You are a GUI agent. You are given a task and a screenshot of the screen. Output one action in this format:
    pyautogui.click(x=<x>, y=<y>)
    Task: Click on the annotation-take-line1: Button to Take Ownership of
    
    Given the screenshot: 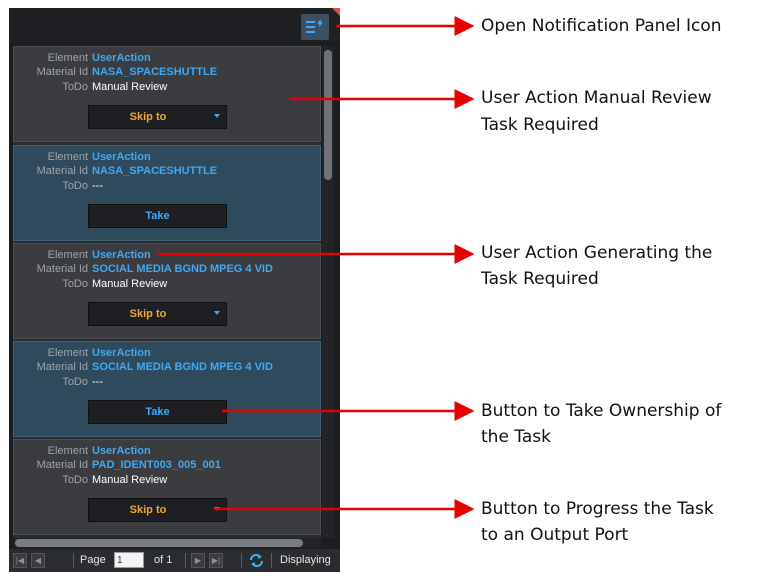 What is the action you would take?
    pyautogui.click(x=601, y=411)
    